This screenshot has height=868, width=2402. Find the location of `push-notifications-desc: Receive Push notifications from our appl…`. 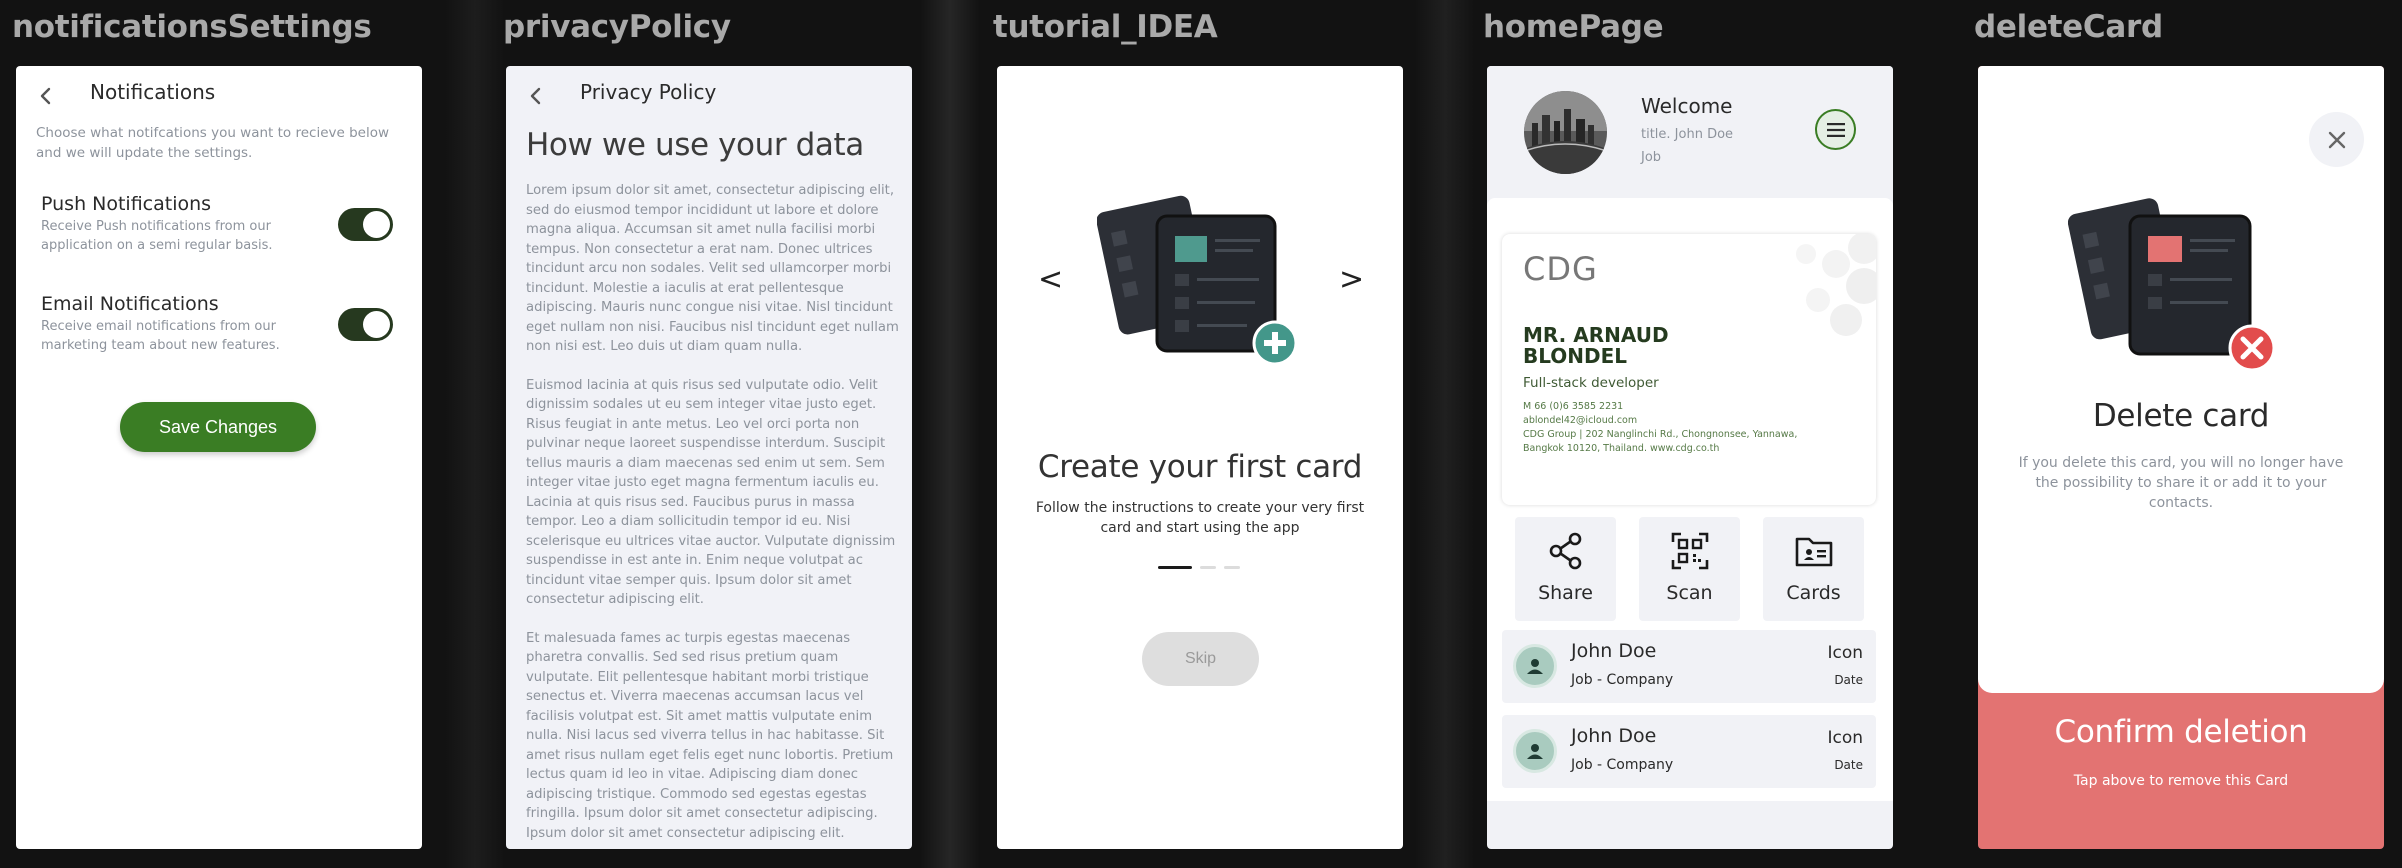

push-notifications-desc: Receive Push notifications from our appl… is located at coordinates (157, 236).